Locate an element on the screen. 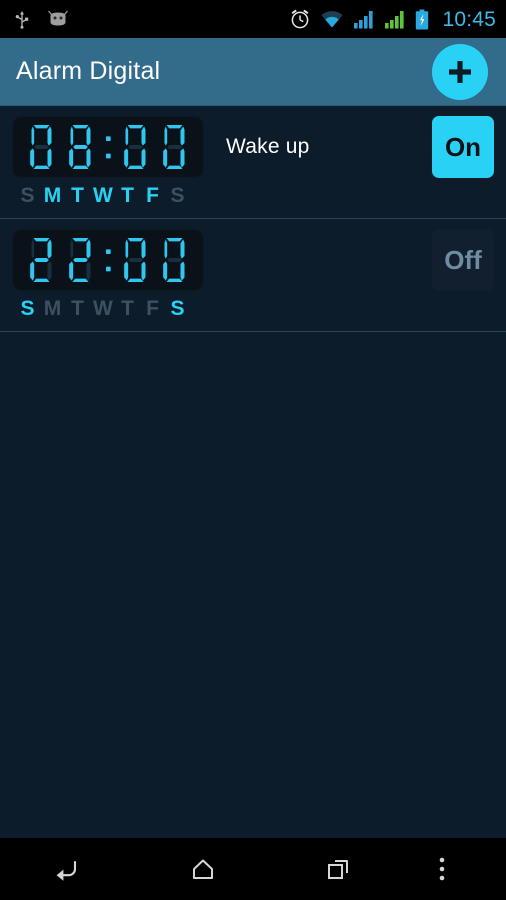 This screenshot has width=506, height=900. battery-charging-icon is located at coordinates (422, 19).